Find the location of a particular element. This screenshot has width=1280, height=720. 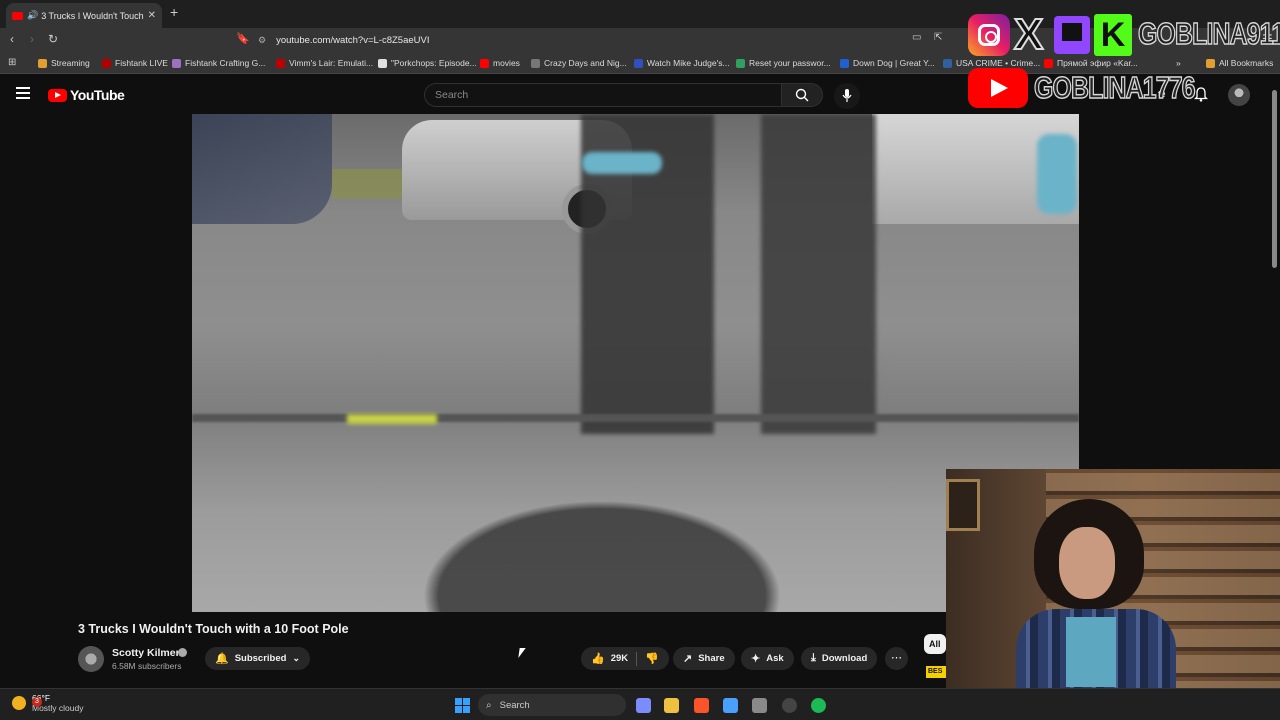

search-icon: ⌕ is located at coordinates (489, 705).